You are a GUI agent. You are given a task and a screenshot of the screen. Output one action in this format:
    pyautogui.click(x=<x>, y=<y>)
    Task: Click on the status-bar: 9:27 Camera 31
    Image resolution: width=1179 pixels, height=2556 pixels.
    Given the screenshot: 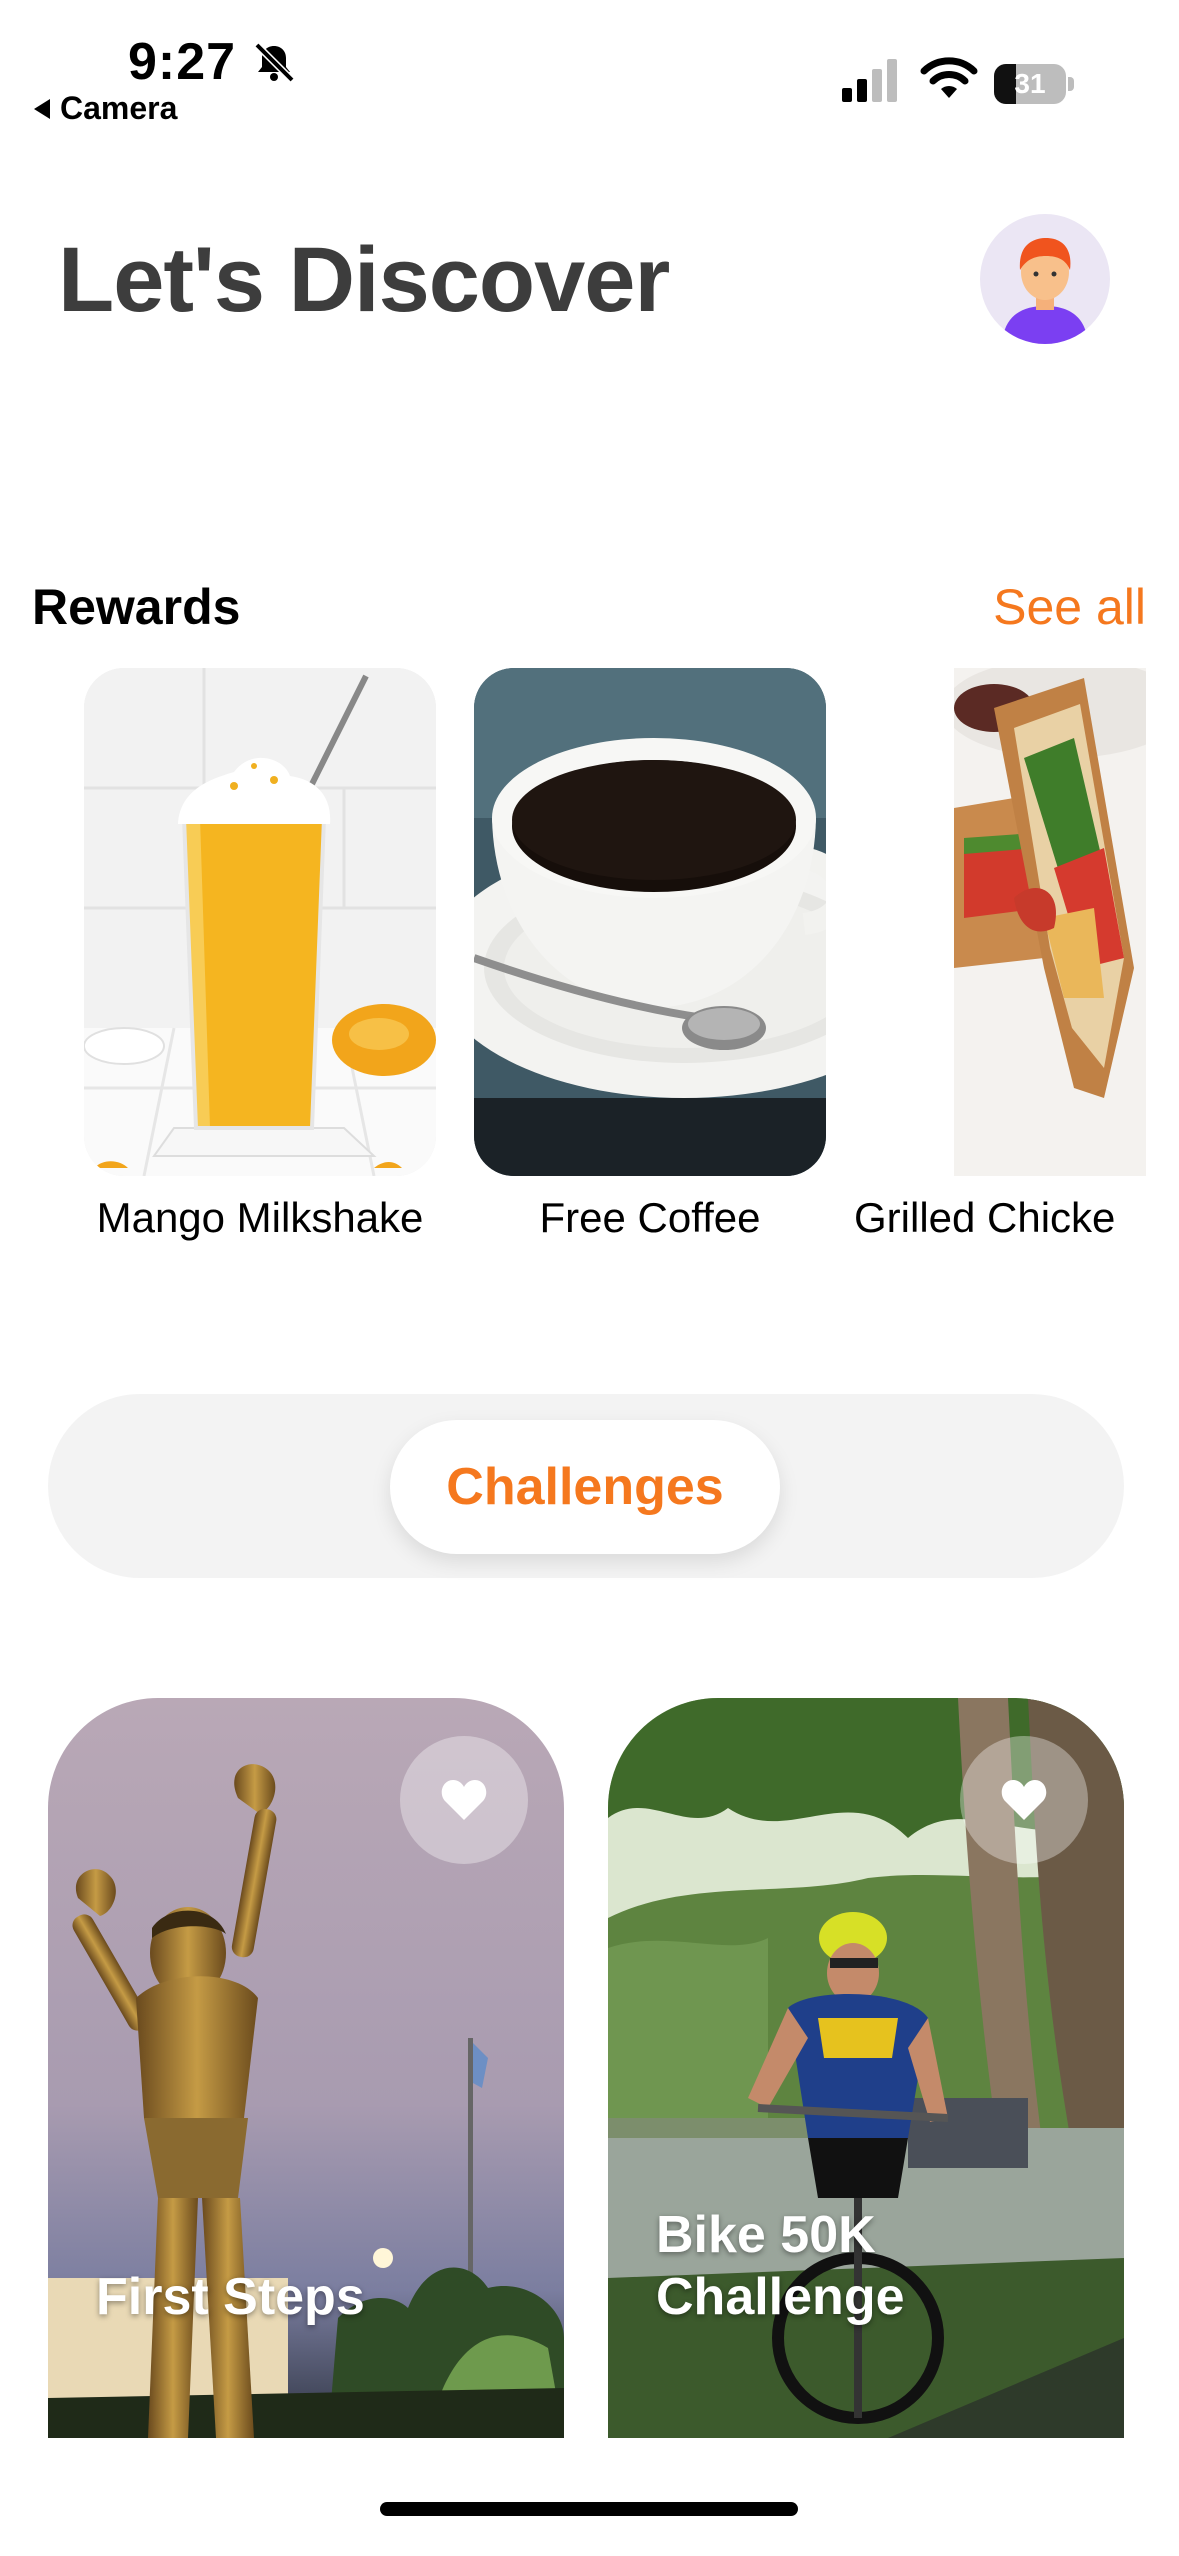 What is the action you would take?
    pyautogui.click(x=589, y=70)
    